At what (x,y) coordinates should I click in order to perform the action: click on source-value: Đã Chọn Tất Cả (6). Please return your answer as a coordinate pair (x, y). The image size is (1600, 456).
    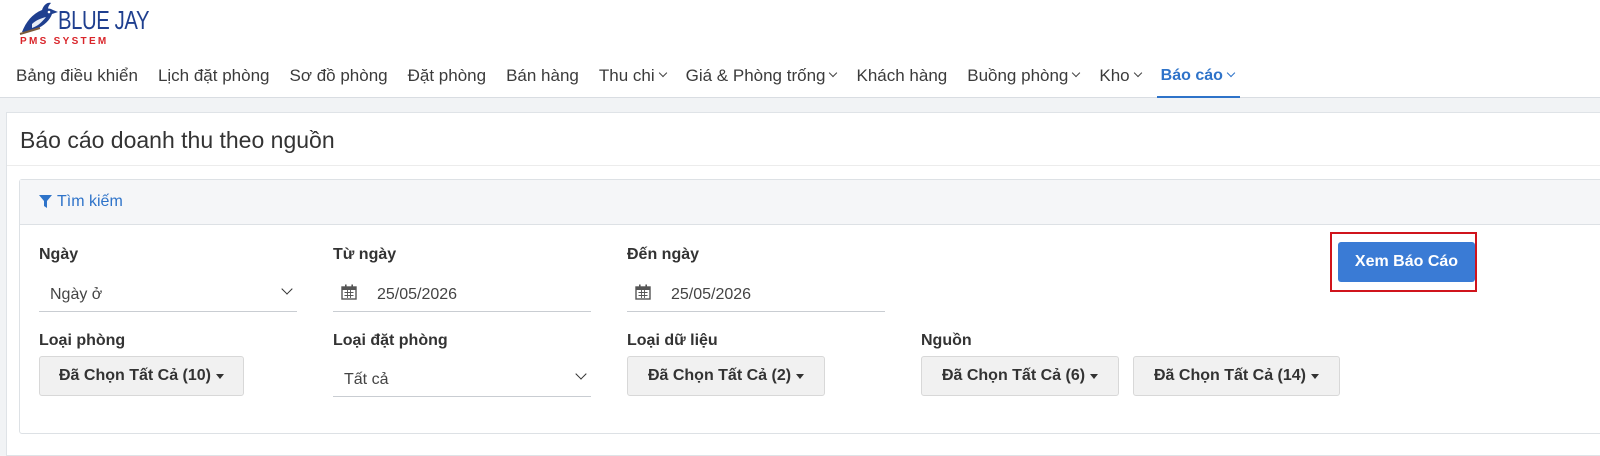
    Looking at the image, I should click on (1013, 375).